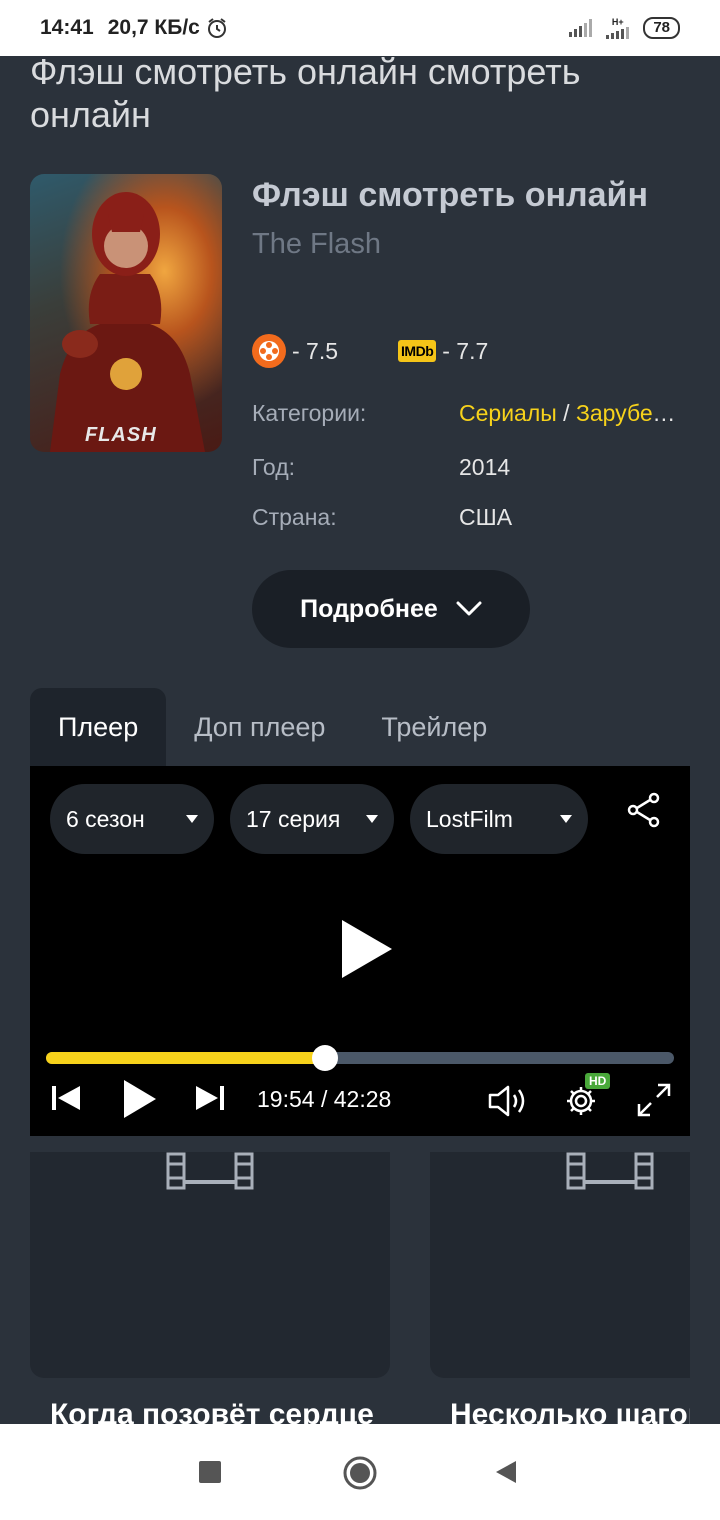  What do you see at coordinates (309, 413) in the screenshot?
I see `categories-label: Категории:` at bounding box center [309, 413].